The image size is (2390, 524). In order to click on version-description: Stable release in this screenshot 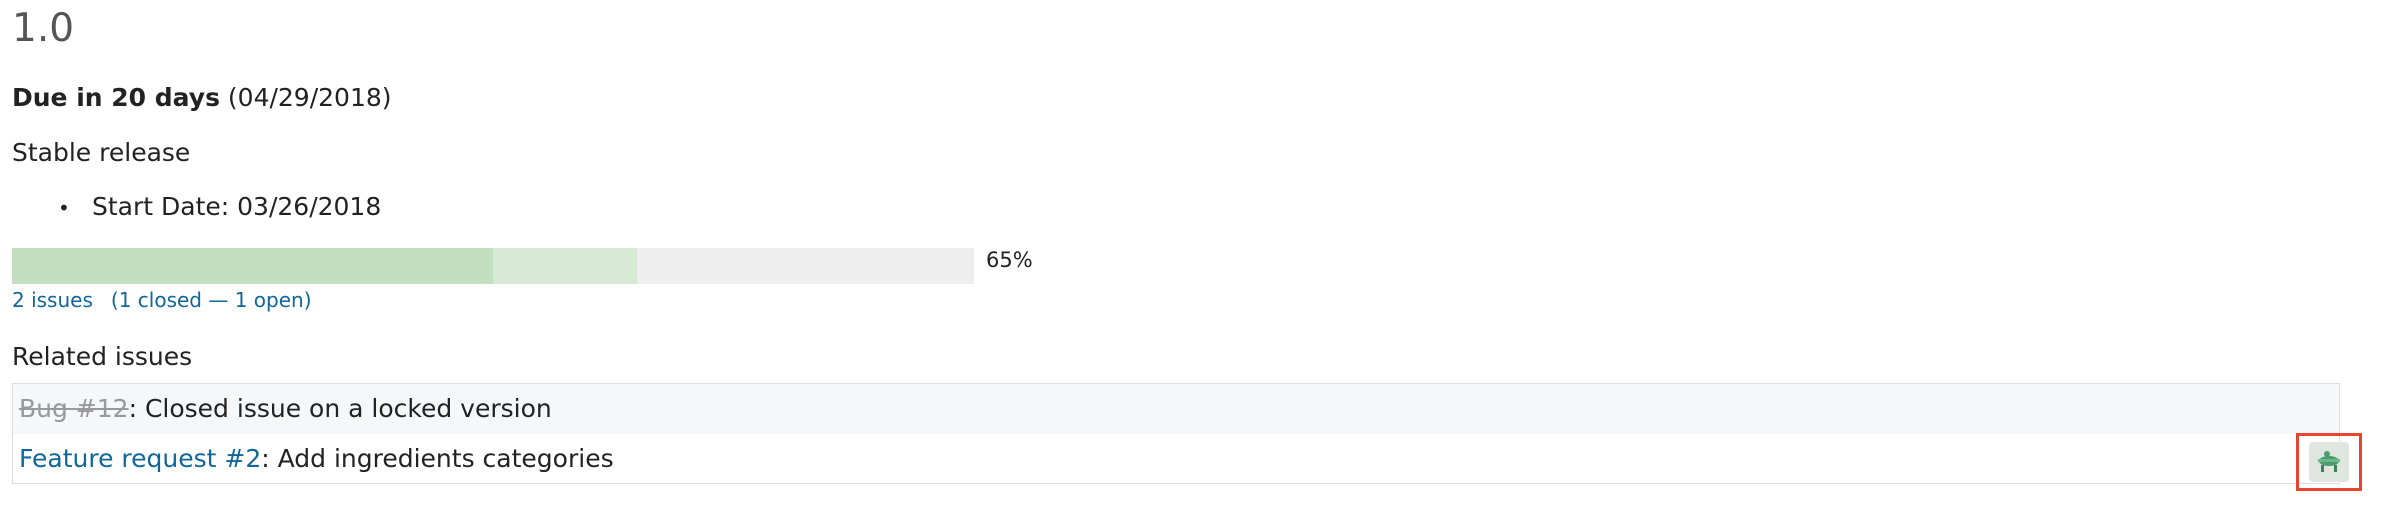, I will do `click(101, 152)`.